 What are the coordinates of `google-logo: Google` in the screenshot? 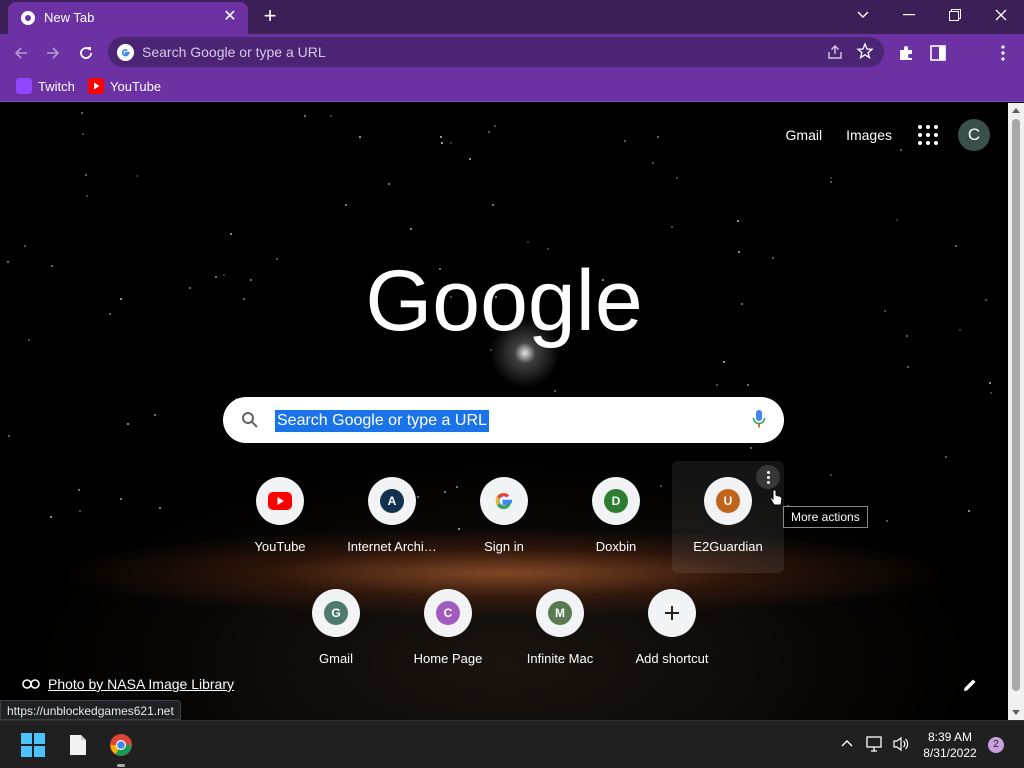 It's located at (504, 303).